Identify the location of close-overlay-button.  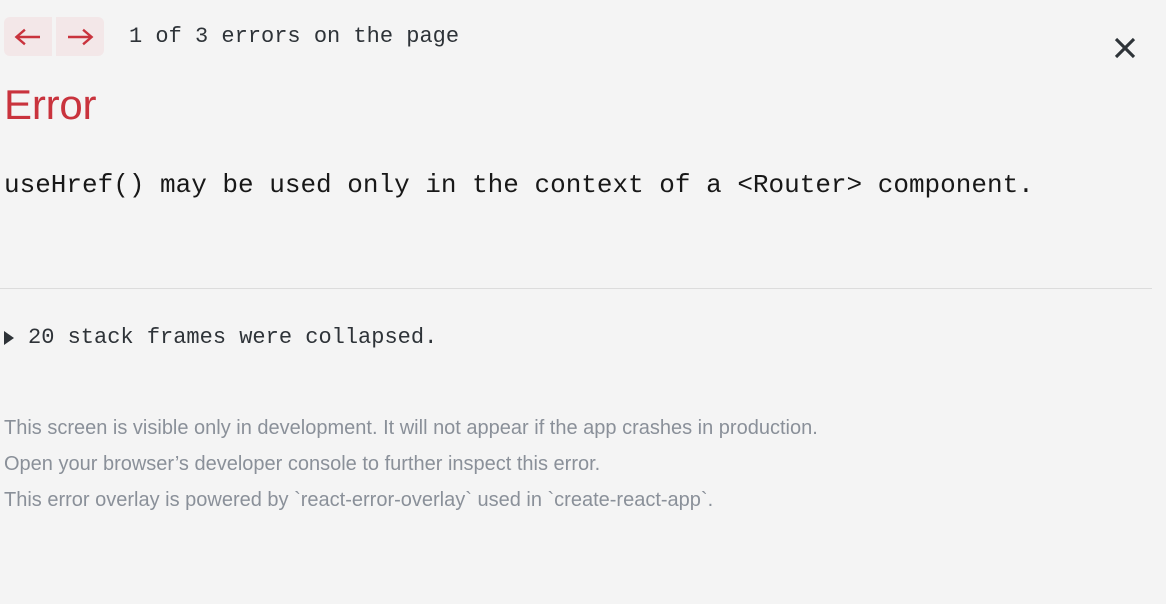
(1125, 48).